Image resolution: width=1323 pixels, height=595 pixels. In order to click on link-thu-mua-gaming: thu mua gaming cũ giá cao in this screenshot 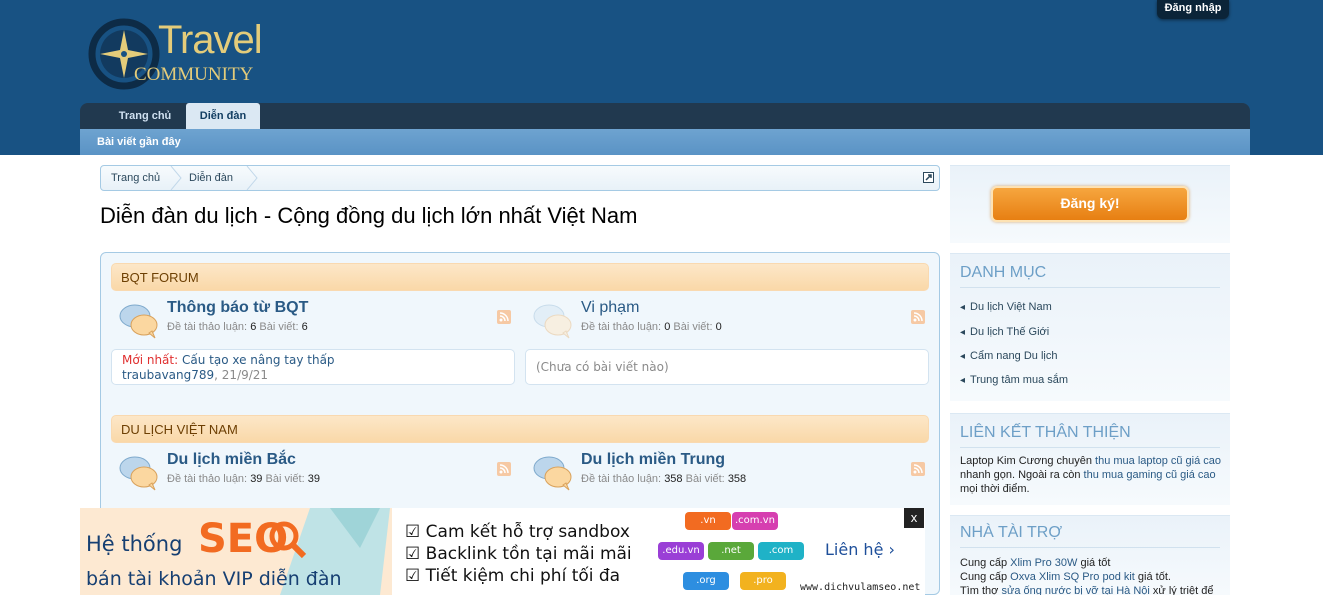, I will do `click(1150, 475)`.